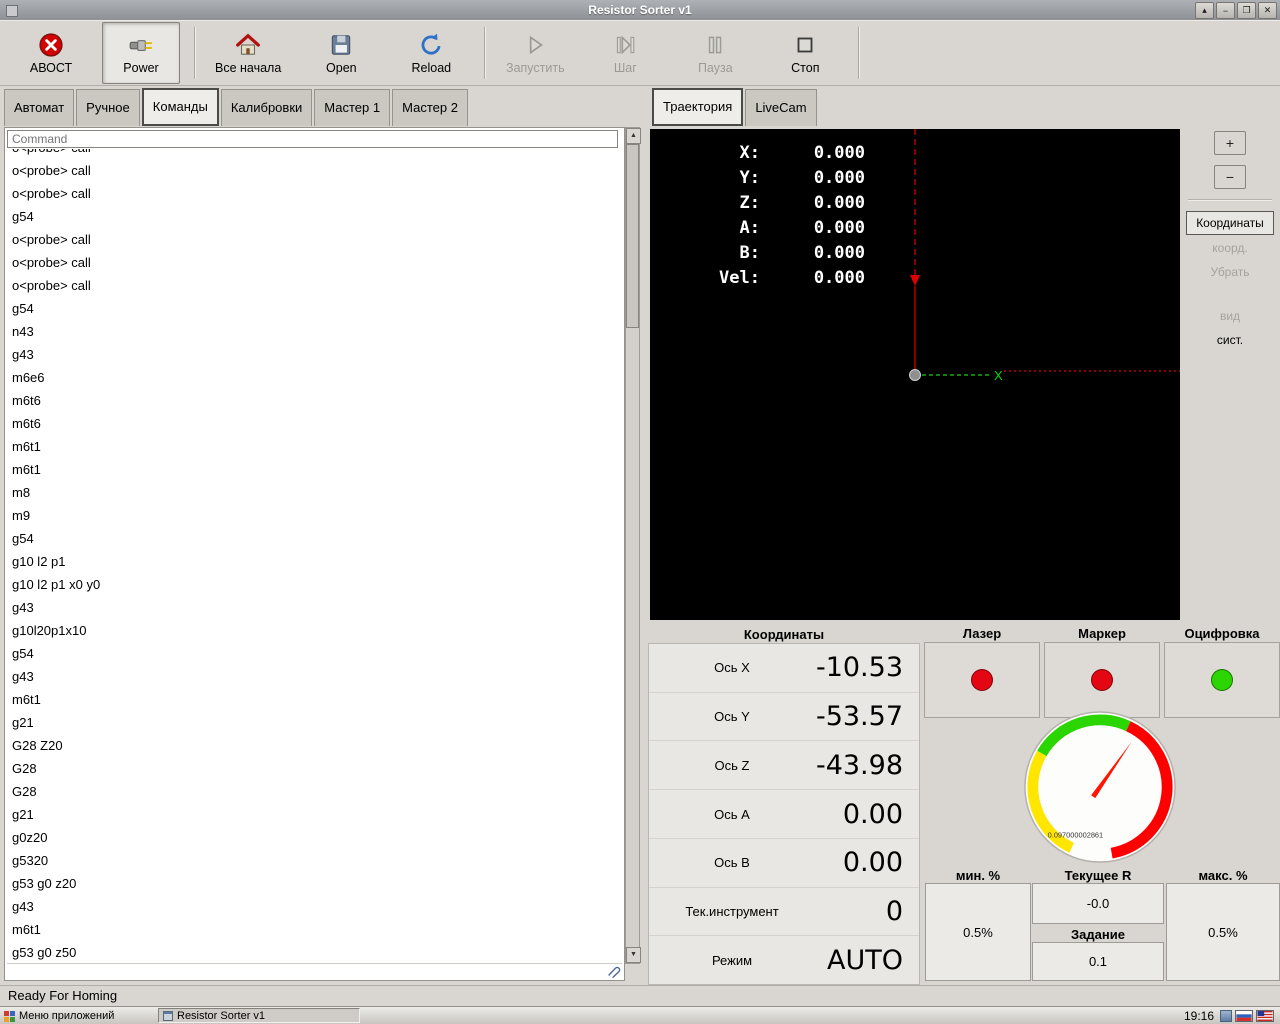 This screenshot has height=1024, width=1280. Describe the element at coordinates (640, 10) in the screenshot. I see `titlebar: Resistor Sorter v1 ▴ − ❐ ✕` at that location.